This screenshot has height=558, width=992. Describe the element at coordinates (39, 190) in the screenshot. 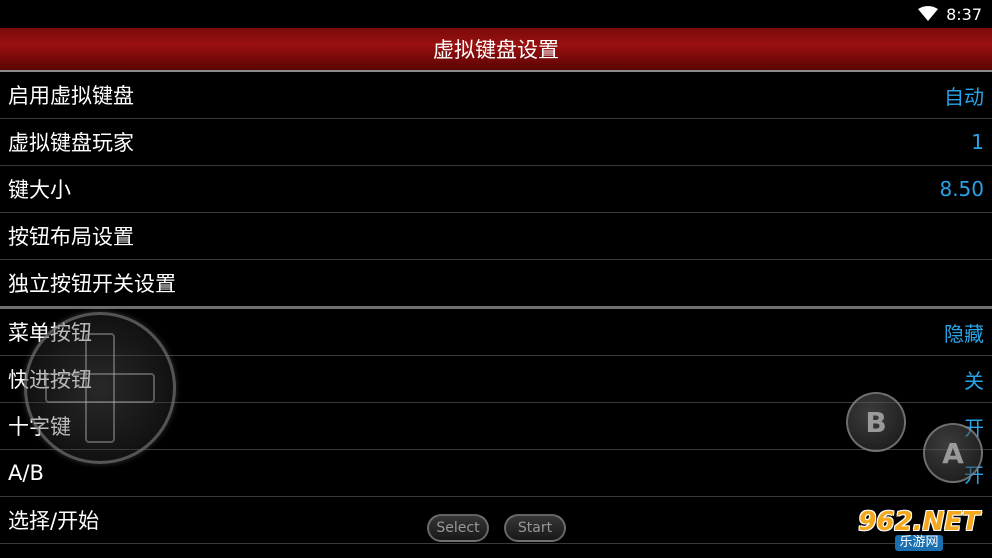

I see `setting-label: 键大小` at that location.